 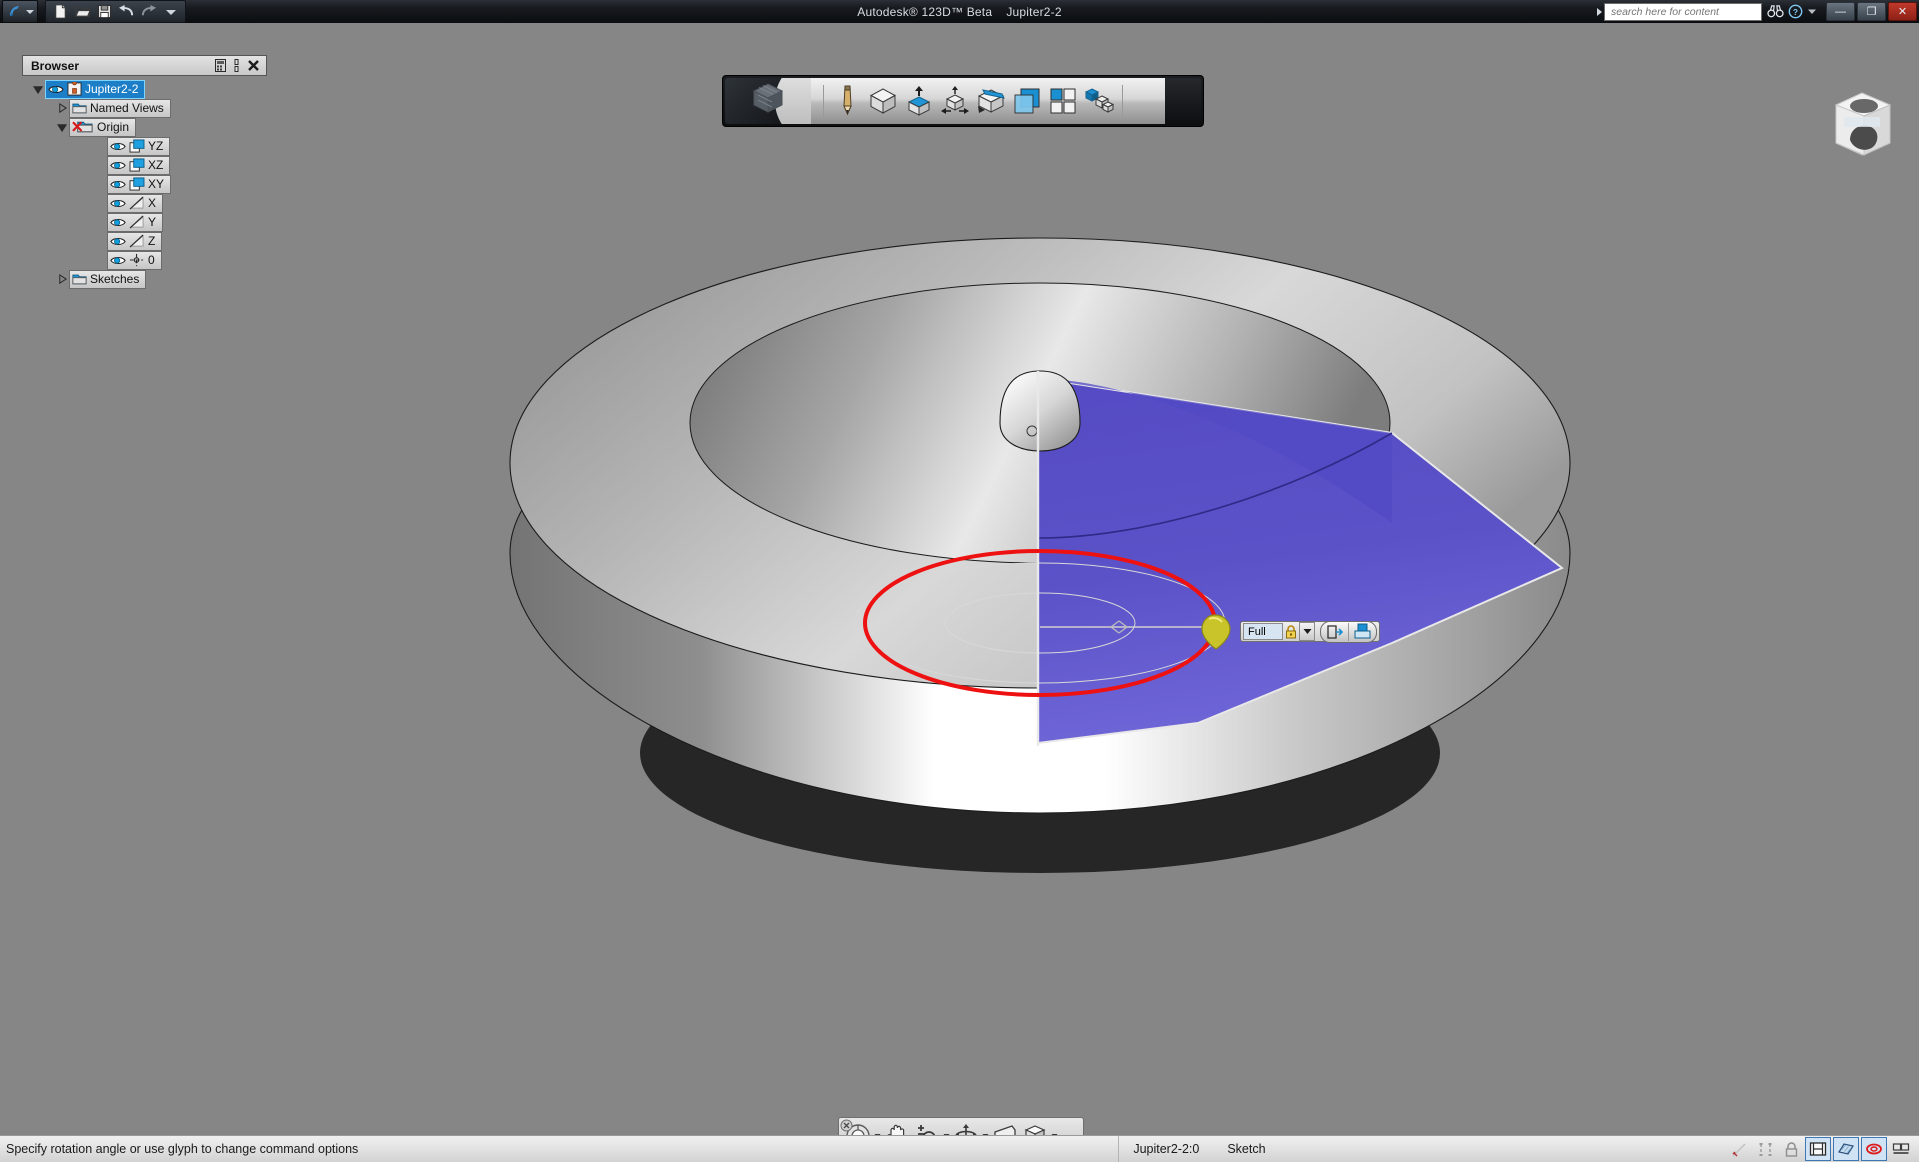 What do you see at coordinates (220, 65) in the screenshot?
I see `panel-dock-icon` at bounding box center [220, 65].